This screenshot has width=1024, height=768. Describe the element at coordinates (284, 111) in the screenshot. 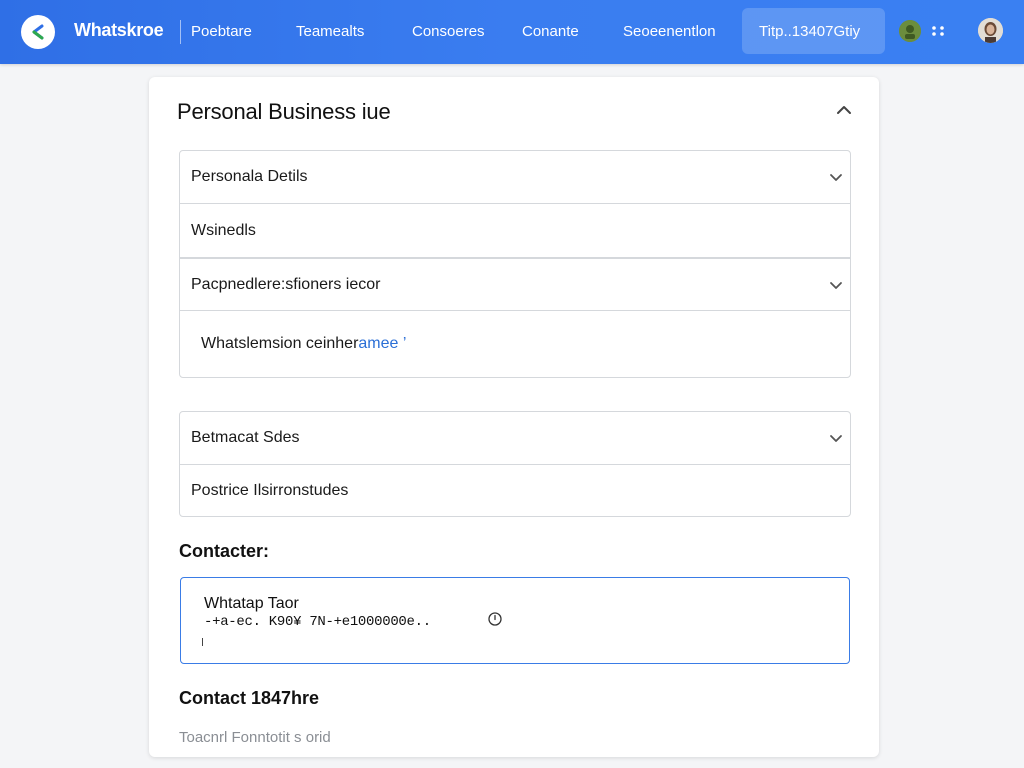

I see `card-title: Personal Business iue` at that location.